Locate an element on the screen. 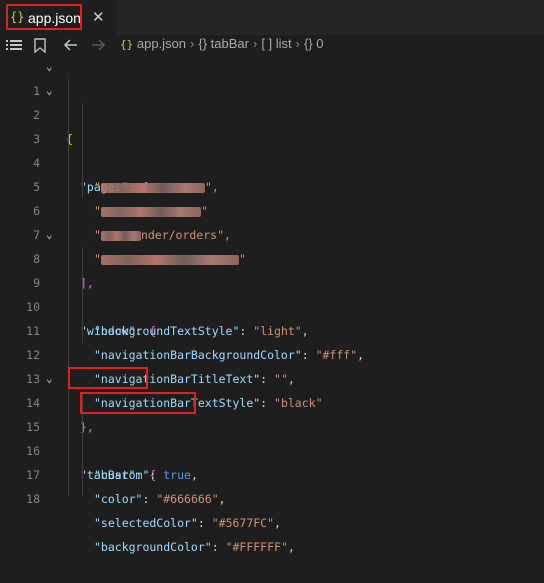 The height and width of the screenshot is (583, 544). breadcrumb-item: {} tabBar is located at coordinates (223, 43).